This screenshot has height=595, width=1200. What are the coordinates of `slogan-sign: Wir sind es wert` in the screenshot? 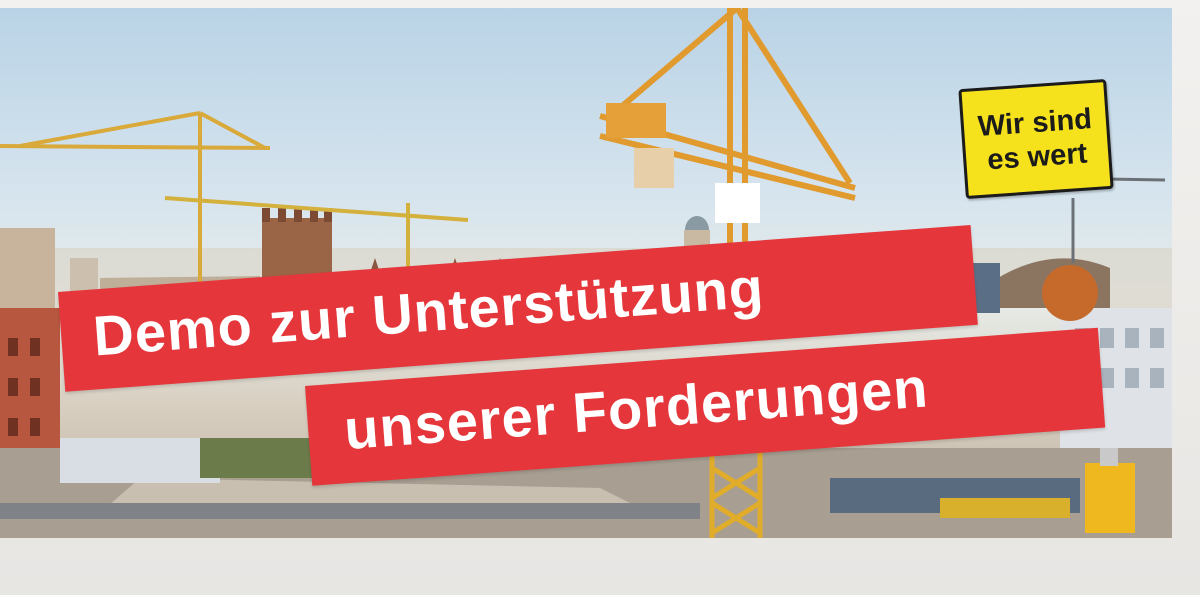 It's located at (1036, 139).